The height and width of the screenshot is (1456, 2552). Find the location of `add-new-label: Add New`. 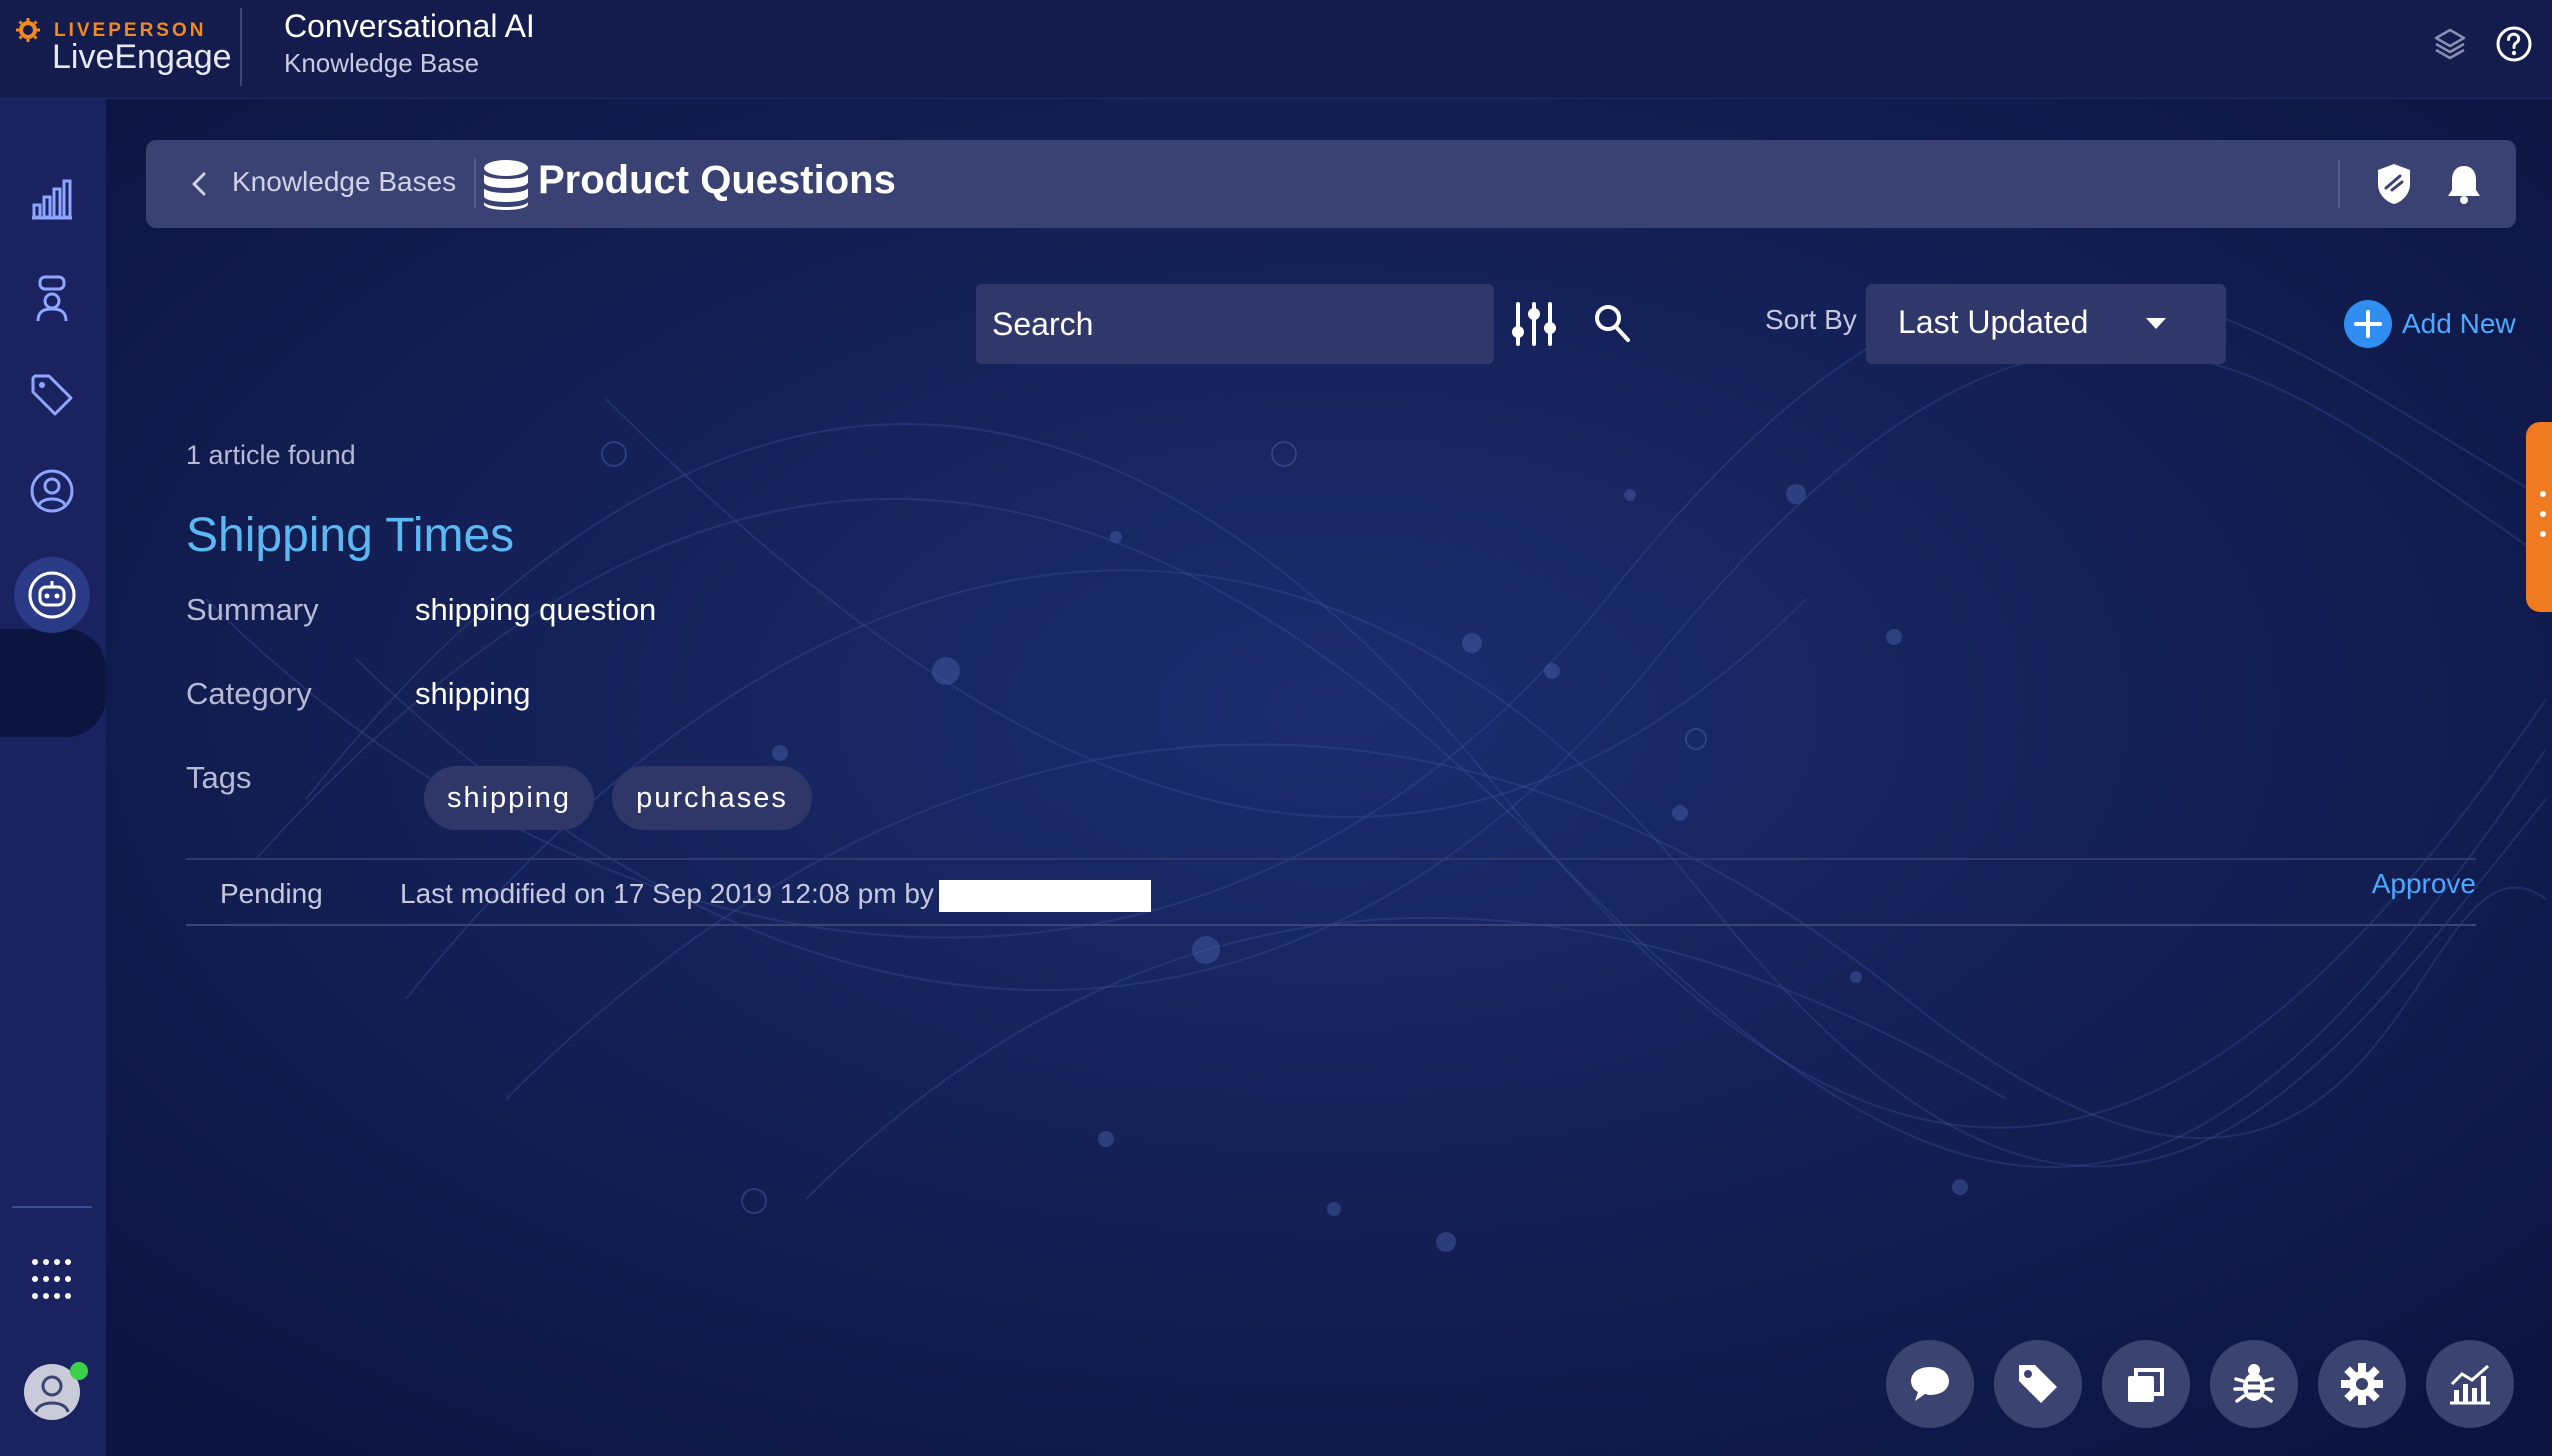

add-new-label: Add New is located at coordinates (2459, 323).